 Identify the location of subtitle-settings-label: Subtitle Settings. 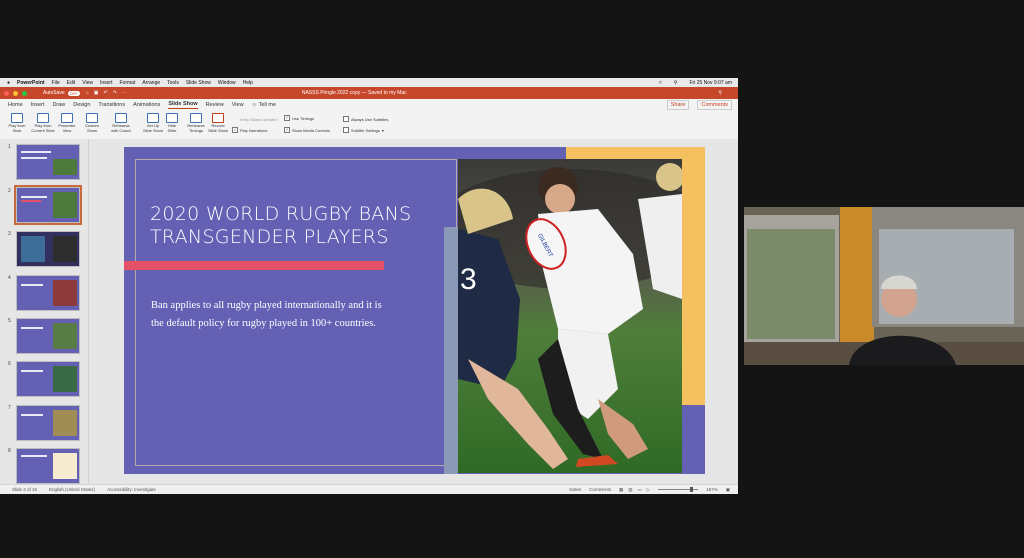
(365, 130).